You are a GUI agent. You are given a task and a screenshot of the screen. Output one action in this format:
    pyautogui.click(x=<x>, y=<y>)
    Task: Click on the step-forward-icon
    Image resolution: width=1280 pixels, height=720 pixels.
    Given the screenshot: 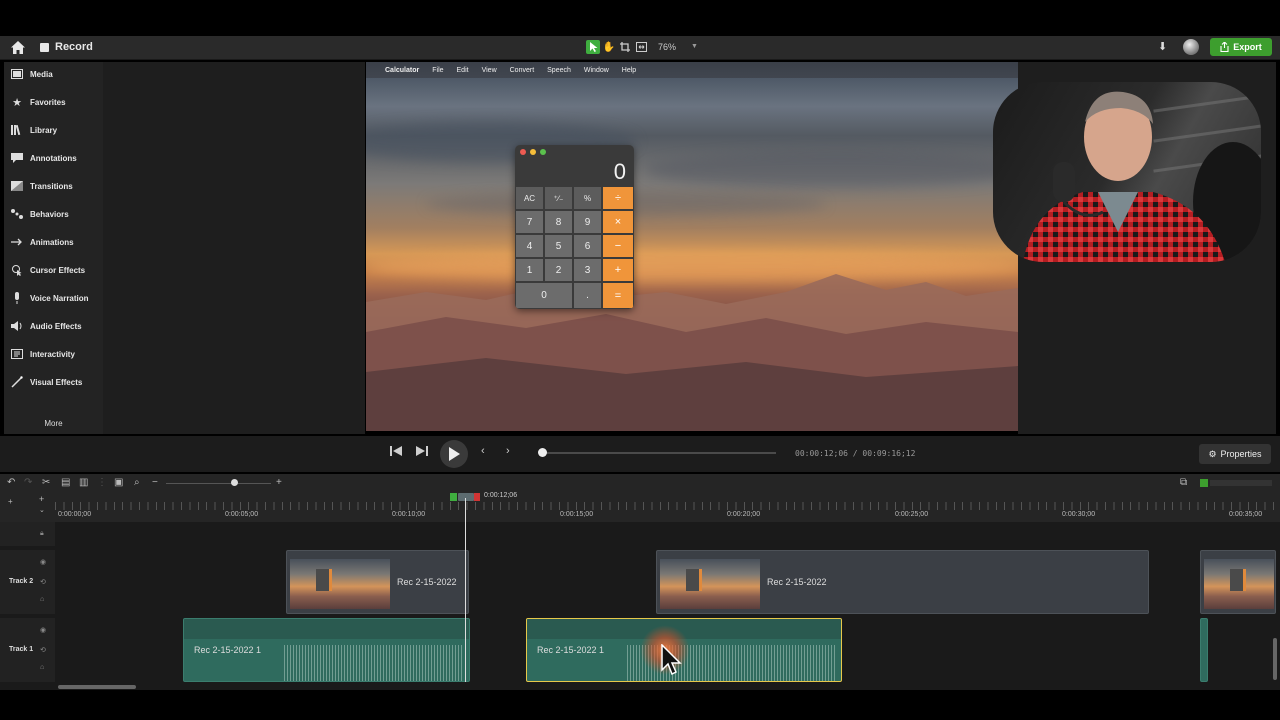 What is the action you would take?
    pyautogui.click(x=422, y=452)
    